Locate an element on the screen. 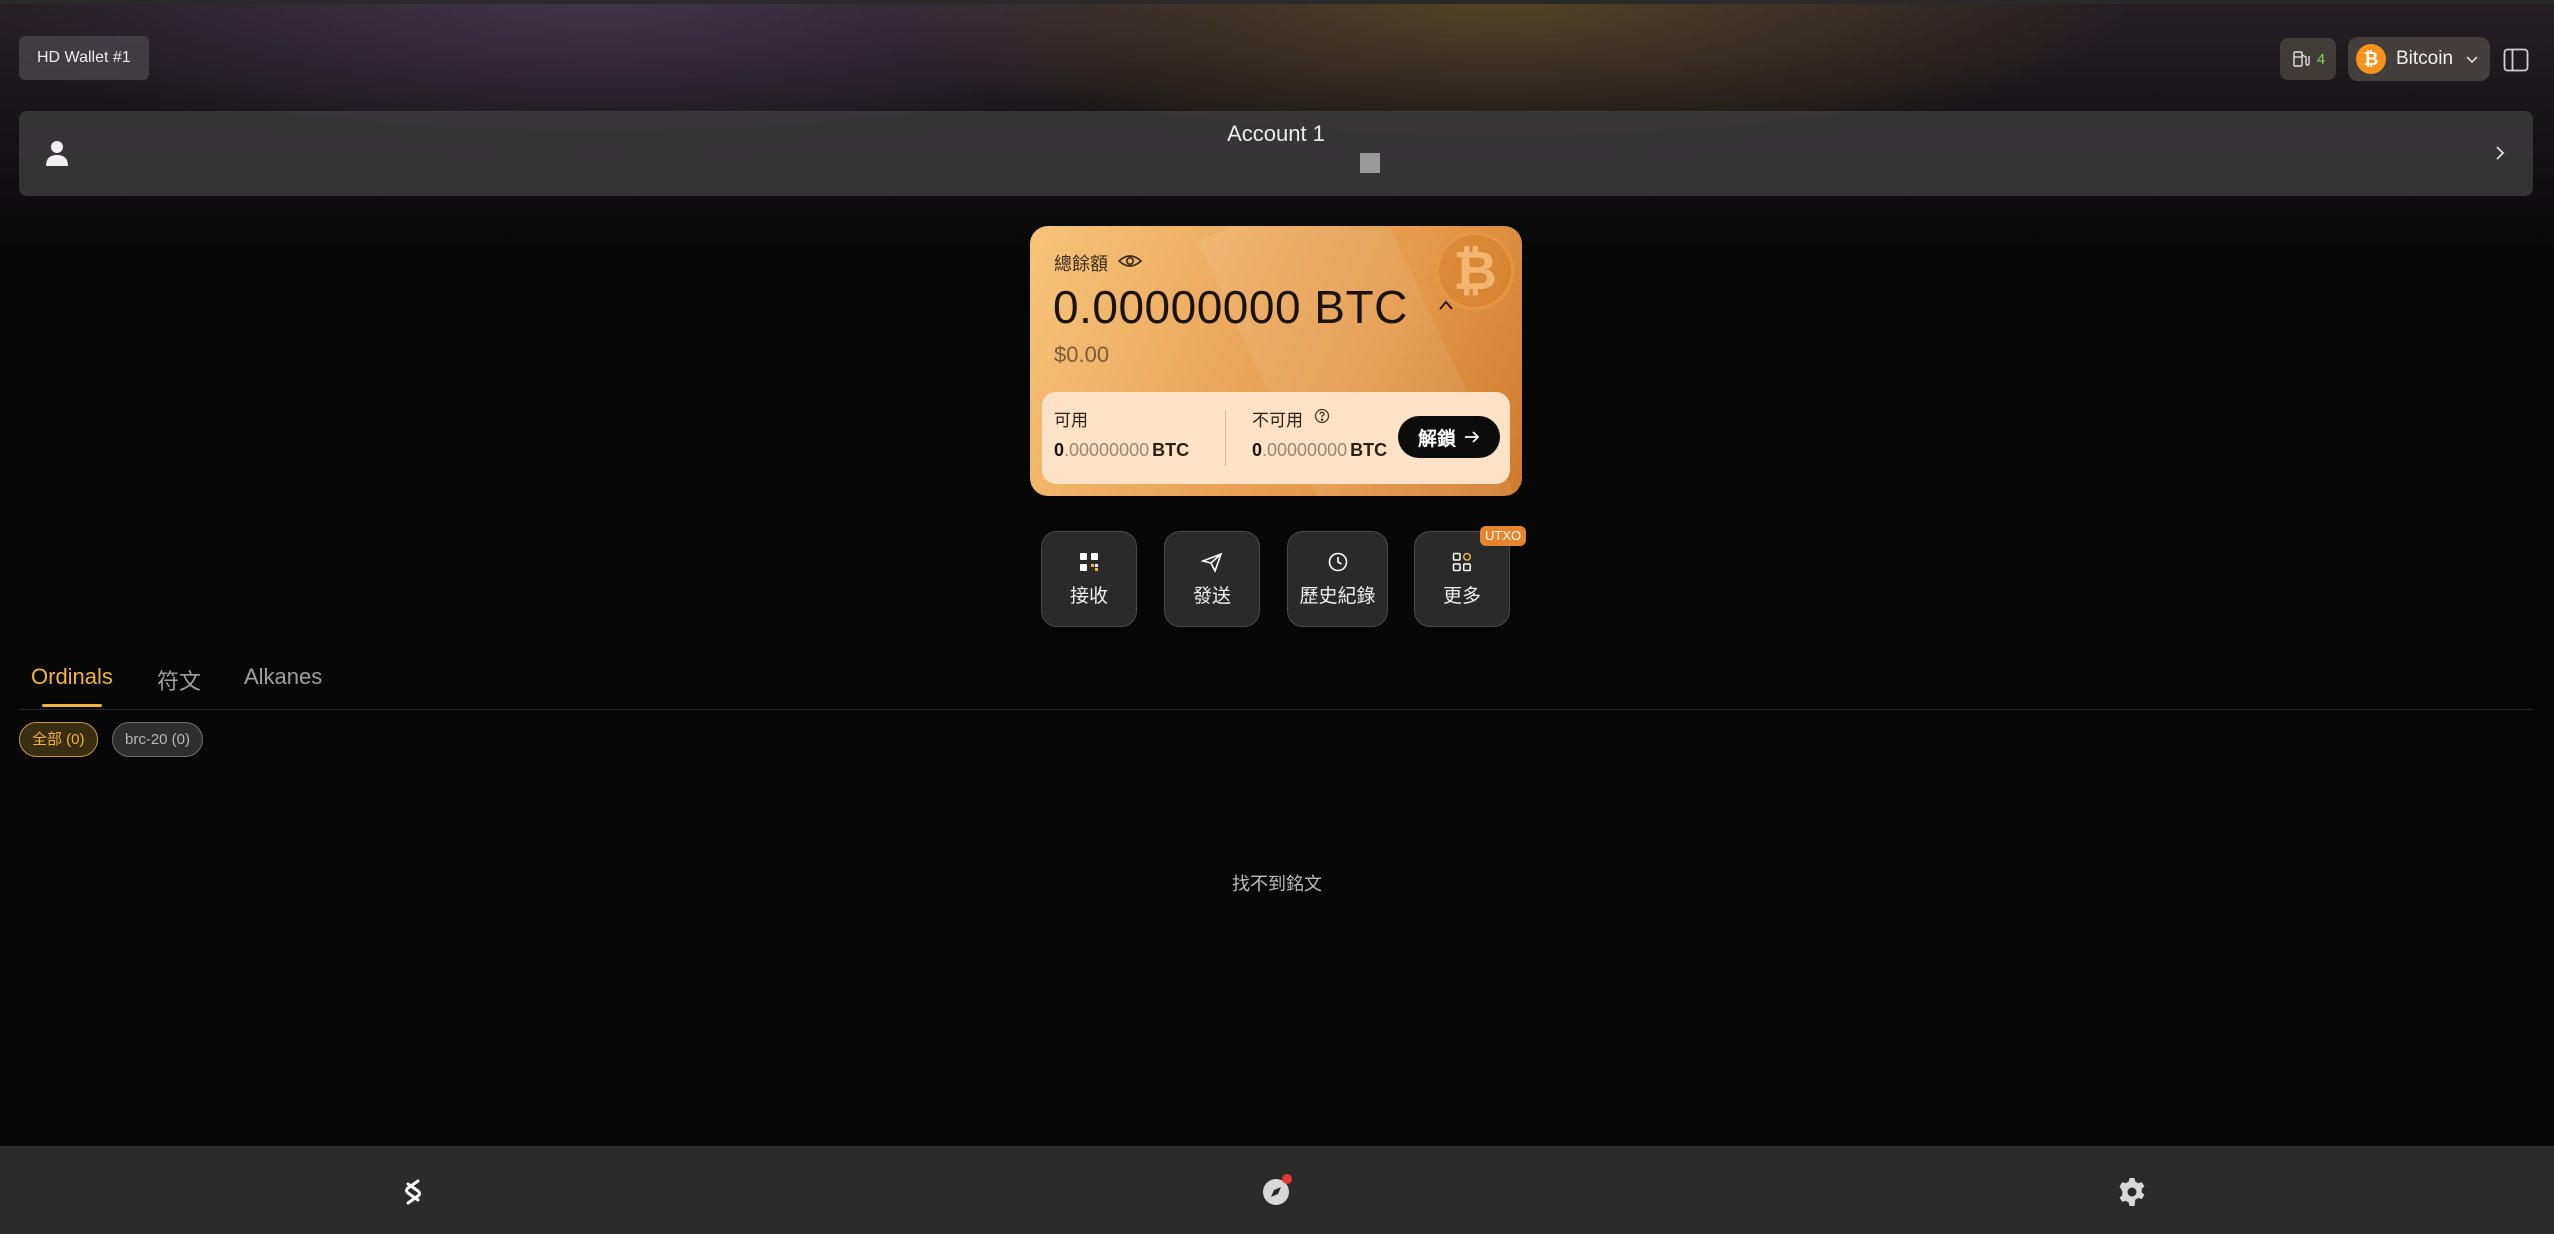 The image size is (2554, 1234). available-amount: 0.00000000 BTC is located at coordinates (1121, 450).